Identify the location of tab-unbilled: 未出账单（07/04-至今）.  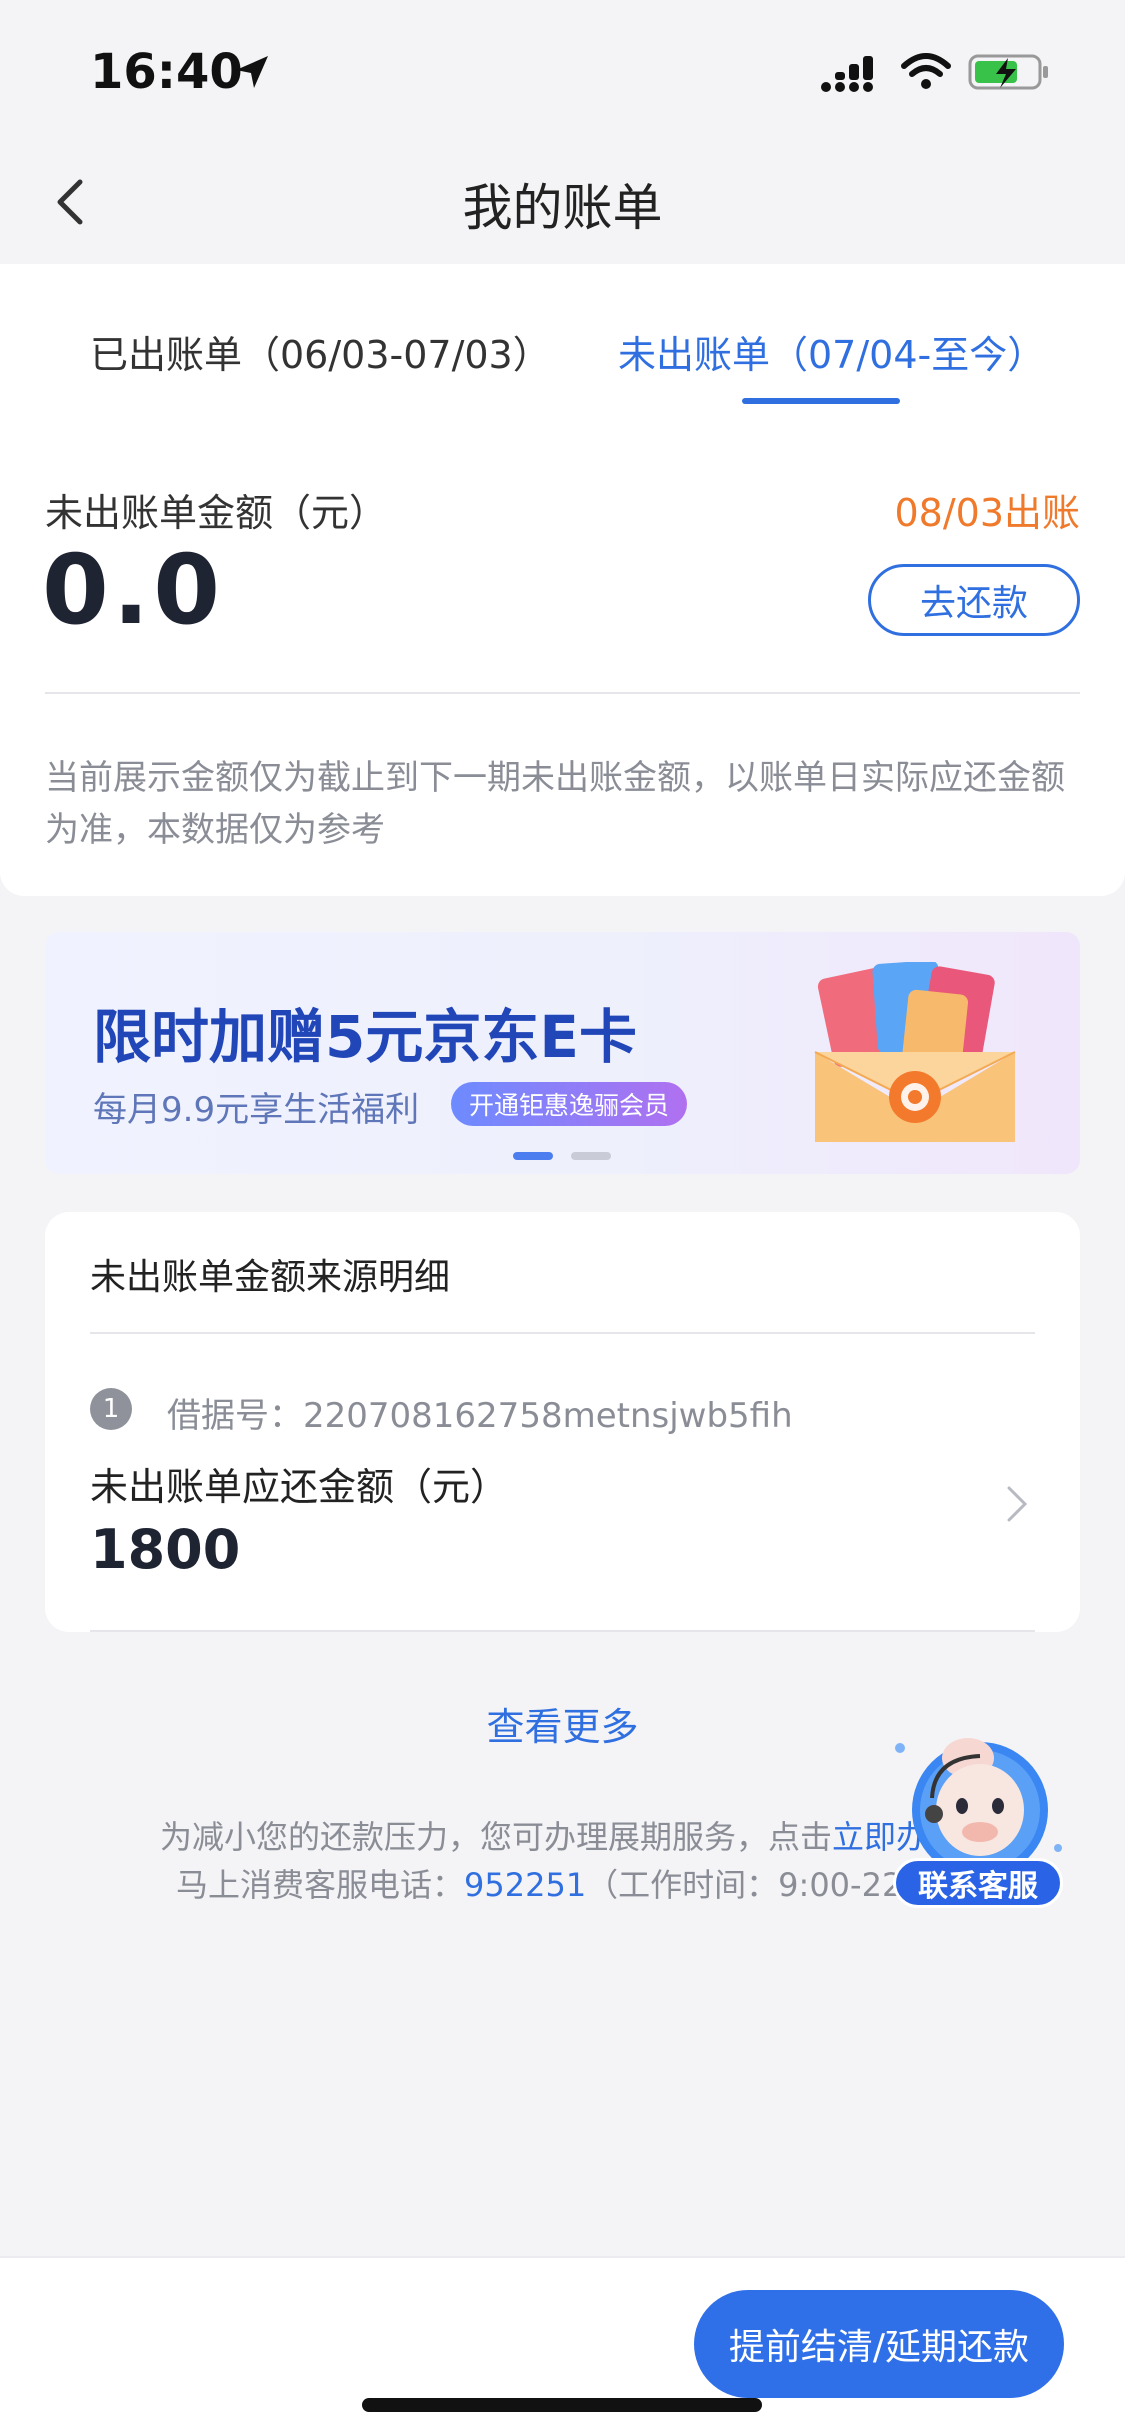
(831, 351).